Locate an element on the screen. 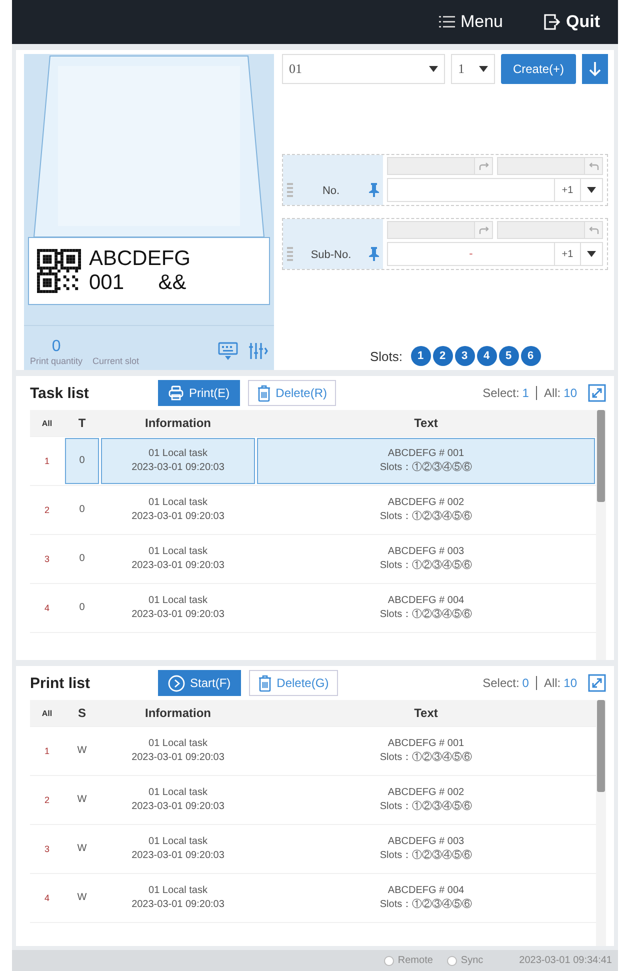 The height and width of the screenshot is (971, 626). column-header: T is located at coordinates (82, 423).